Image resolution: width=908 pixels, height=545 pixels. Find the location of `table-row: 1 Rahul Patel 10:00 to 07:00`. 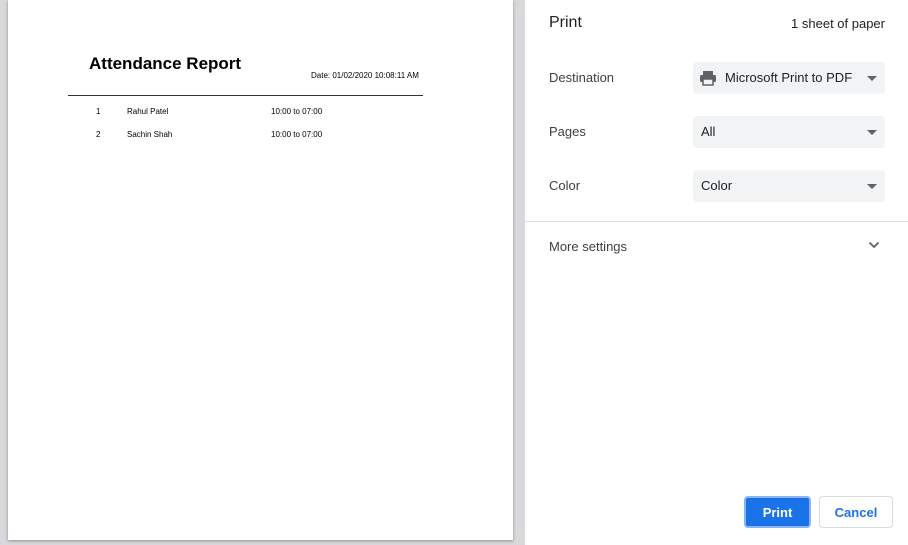

table-row: 1 Rahul Patel 10:00 to 07:00 is located at coordinates (245, 113).